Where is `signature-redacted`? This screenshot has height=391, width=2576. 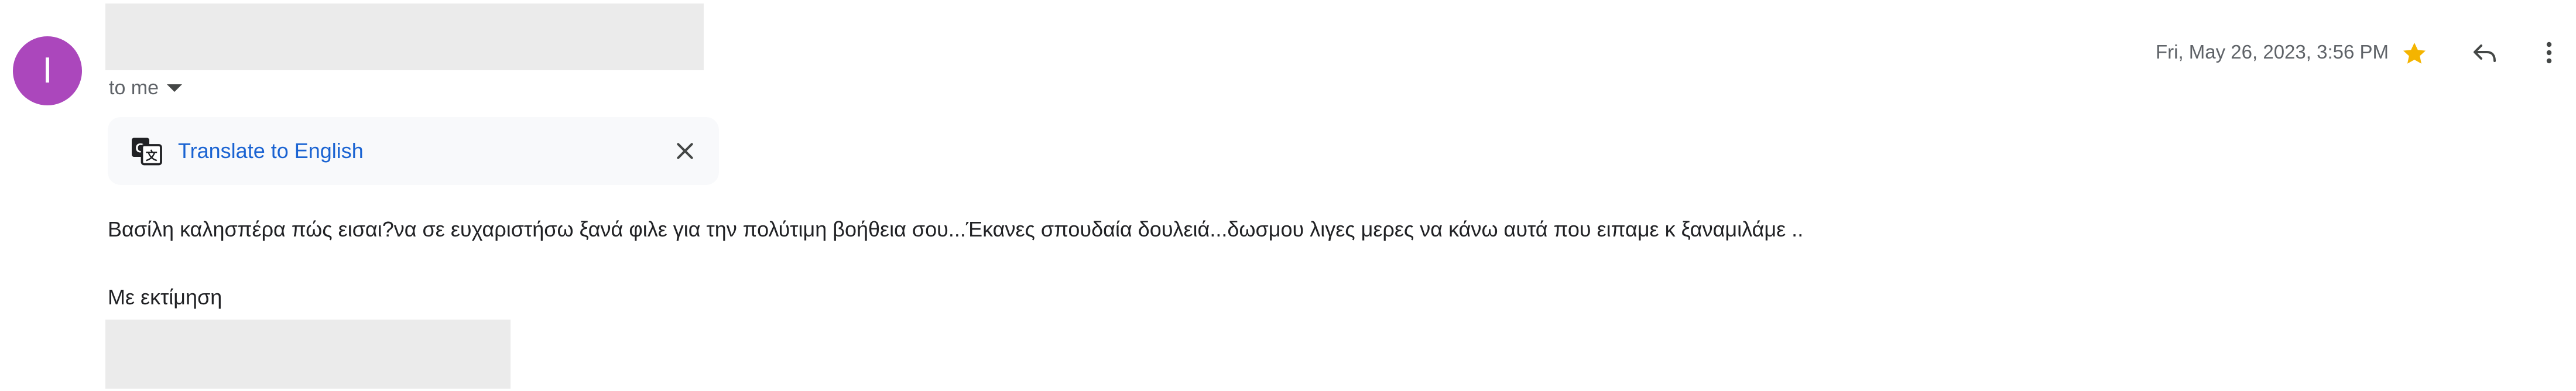
signature-redacted is located at coordinates (308, 354).